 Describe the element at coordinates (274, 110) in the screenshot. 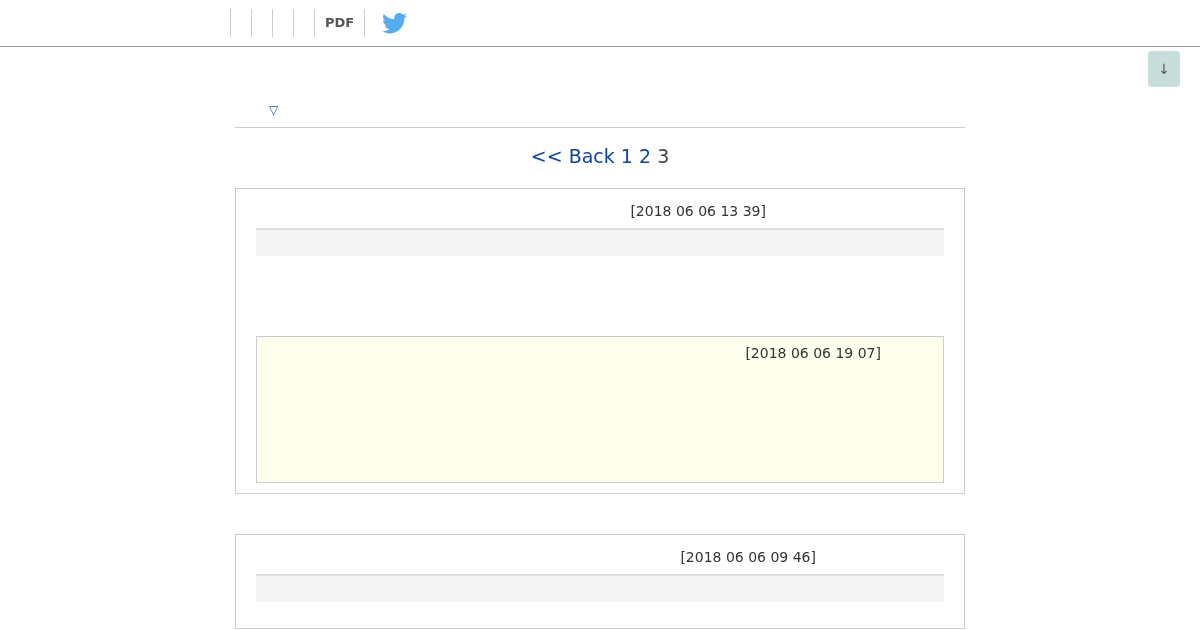

I see `toggle-triangle: ▽` at that location.